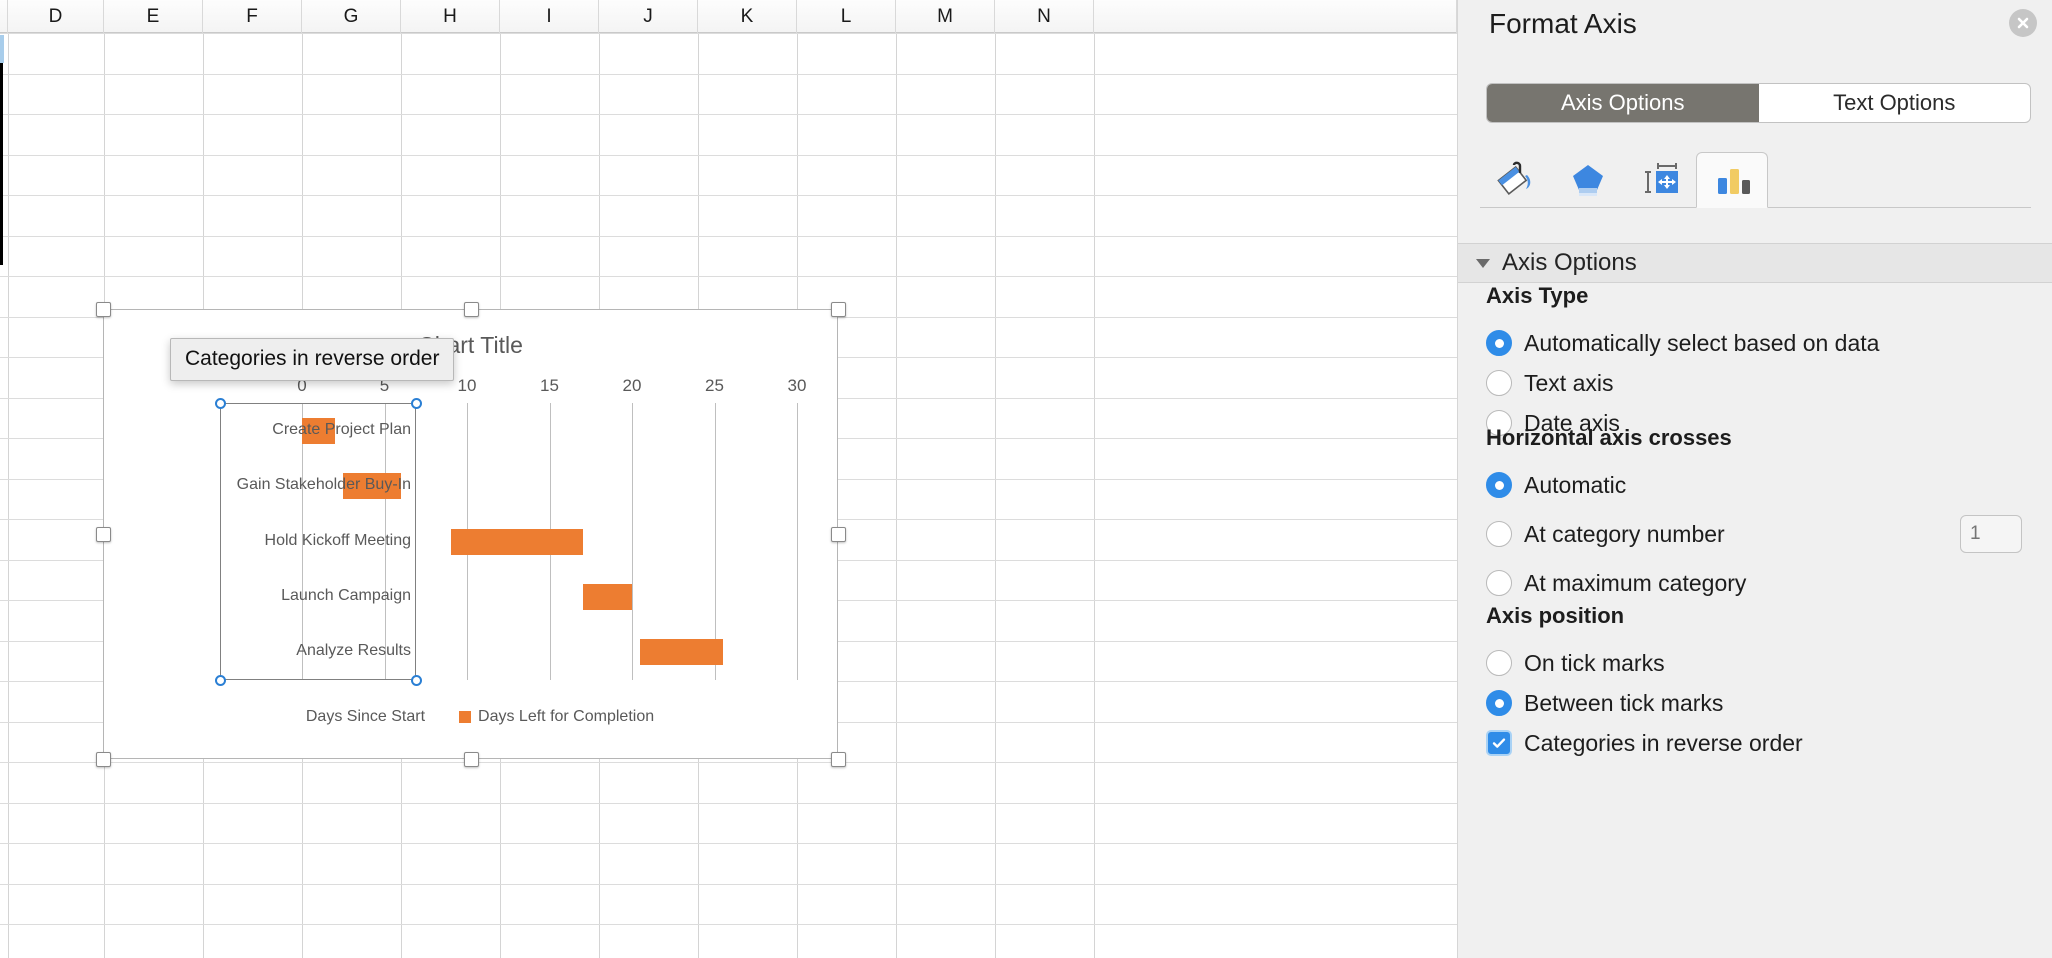 The width and height of the screenshot is (2052, 958). I want to click on legend-swatch, so click(293, 717).